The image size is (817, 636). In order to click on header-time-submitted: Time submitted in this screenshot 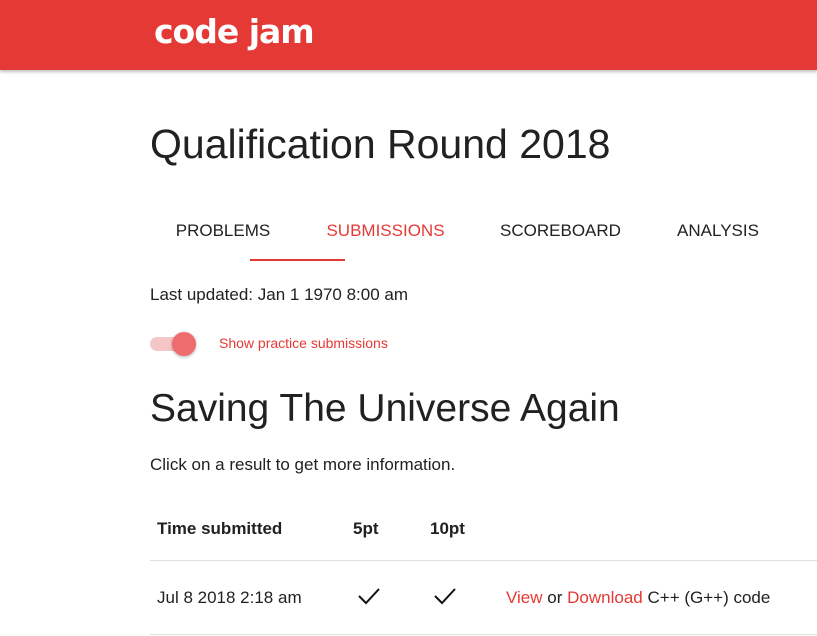, I will do `click(220, 528)`.